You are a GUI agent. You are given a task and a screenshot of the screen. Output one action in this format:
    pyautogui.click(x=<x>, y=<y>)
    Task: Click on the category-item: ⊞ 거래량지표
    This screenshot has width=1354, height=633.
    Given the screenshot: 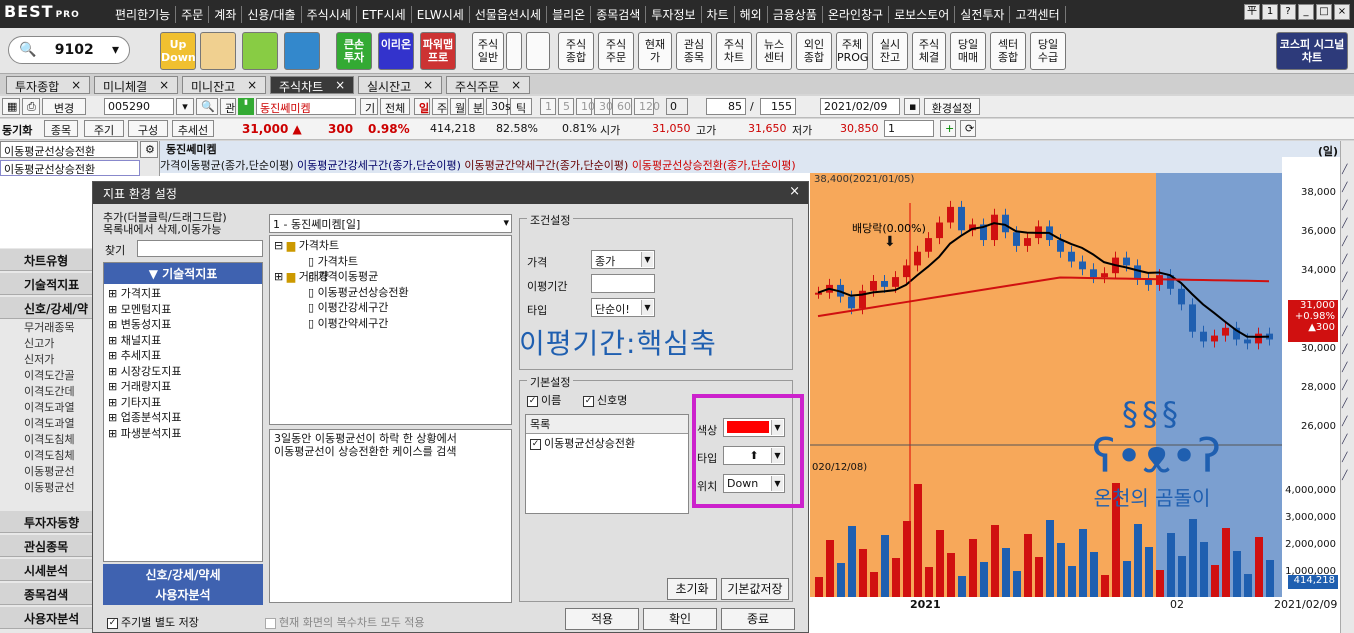 What is the action you would take?
    pyautogui.click(x=183, y=387)
    